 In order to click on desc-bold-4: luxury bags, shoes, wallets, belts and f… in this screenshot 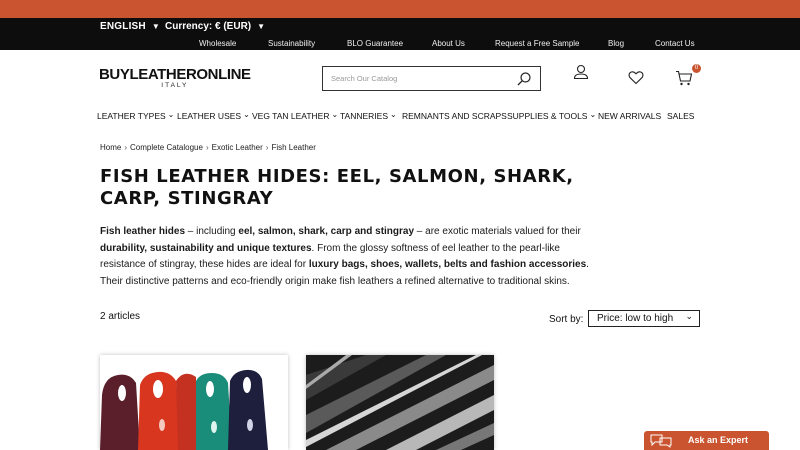, I will do `click(447, 264)`.